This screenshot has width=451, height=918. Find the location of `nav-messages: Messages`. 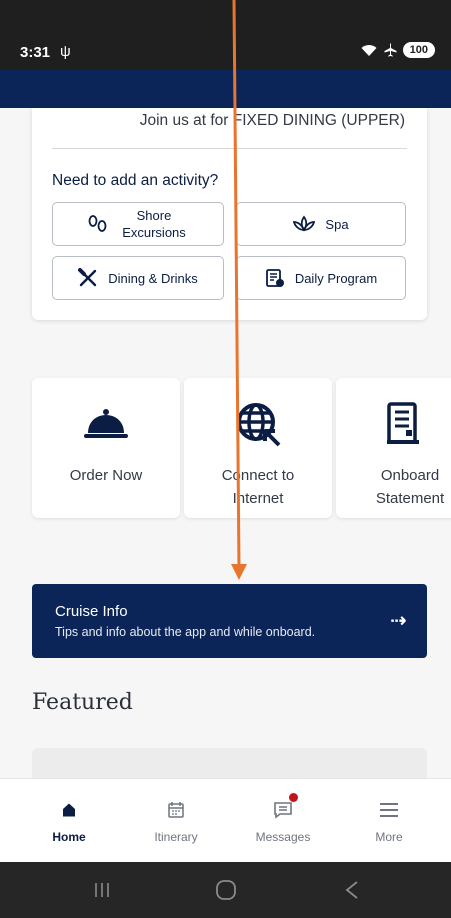

nav-messages: Messages is located at coordinates (283, 821).